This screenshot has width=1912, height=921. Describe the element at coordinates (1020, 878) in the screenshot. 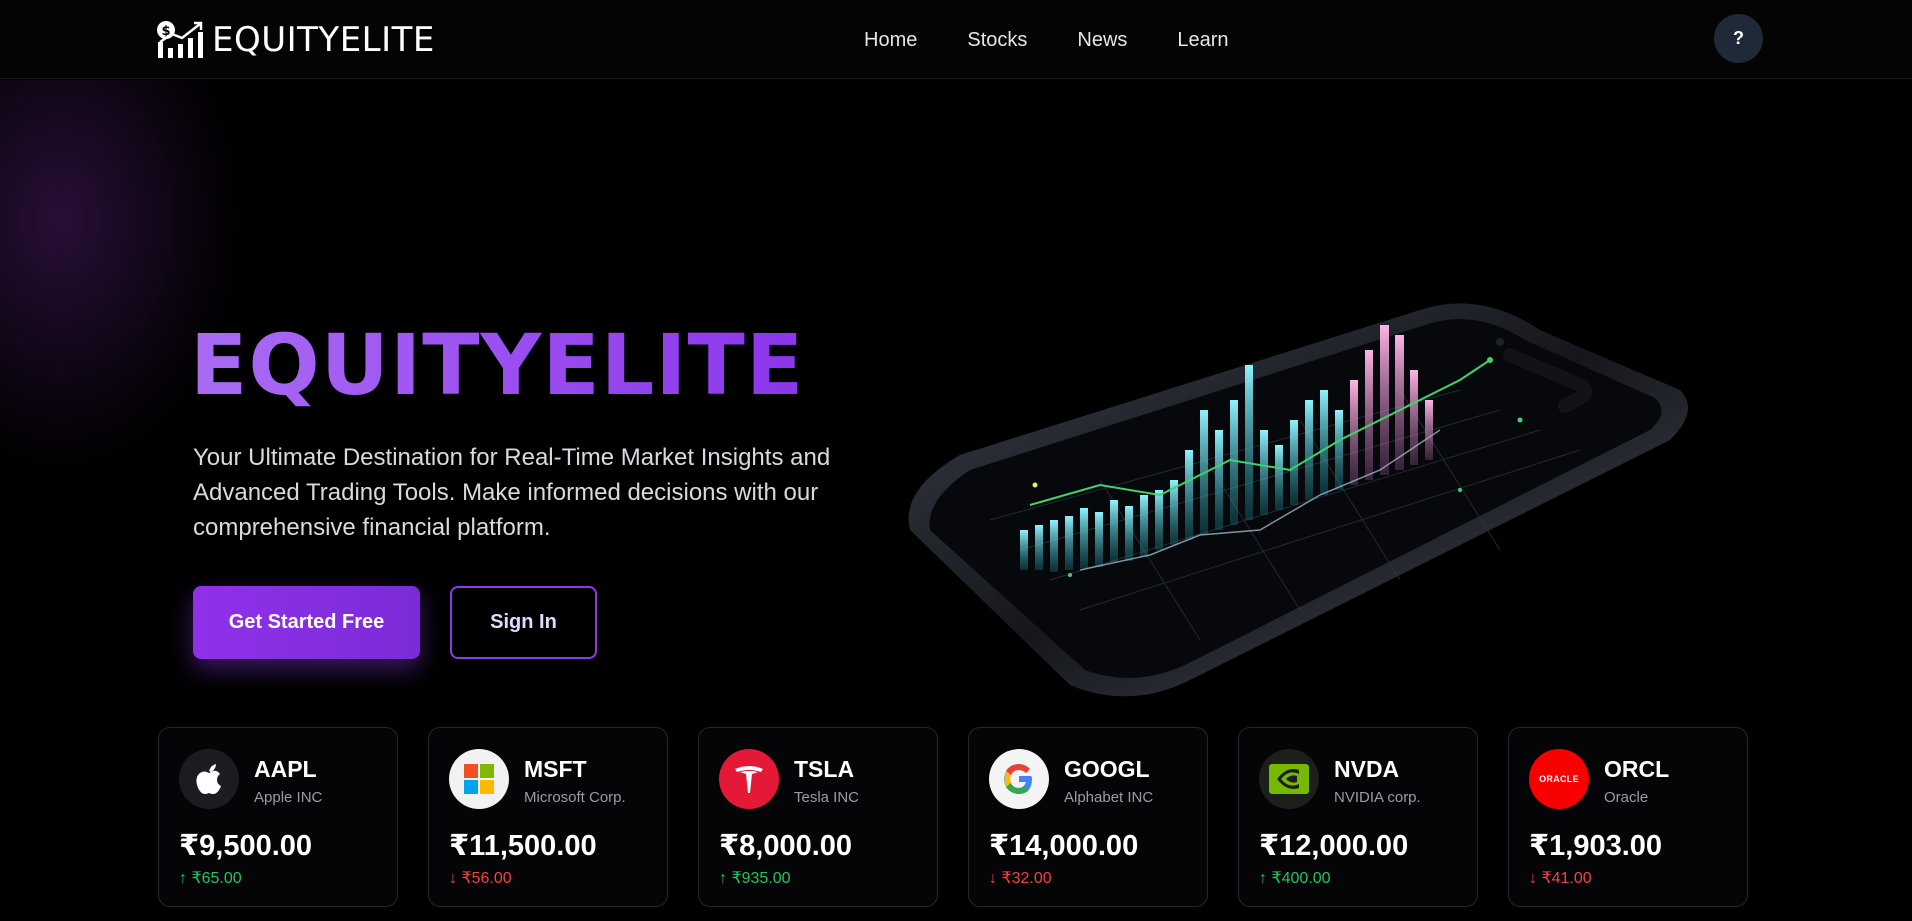

I see `stock-change: ↓ ₹32.00` at that location.